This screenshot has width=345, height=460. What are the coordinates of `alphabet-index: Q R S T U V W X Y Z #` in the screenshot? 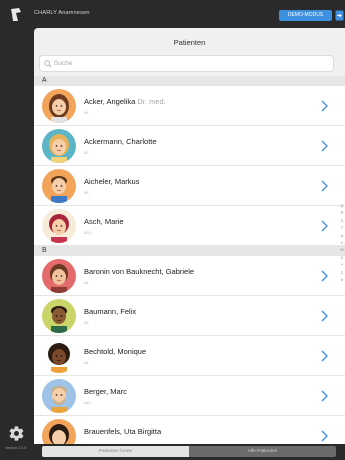 It's located at (342, 243).